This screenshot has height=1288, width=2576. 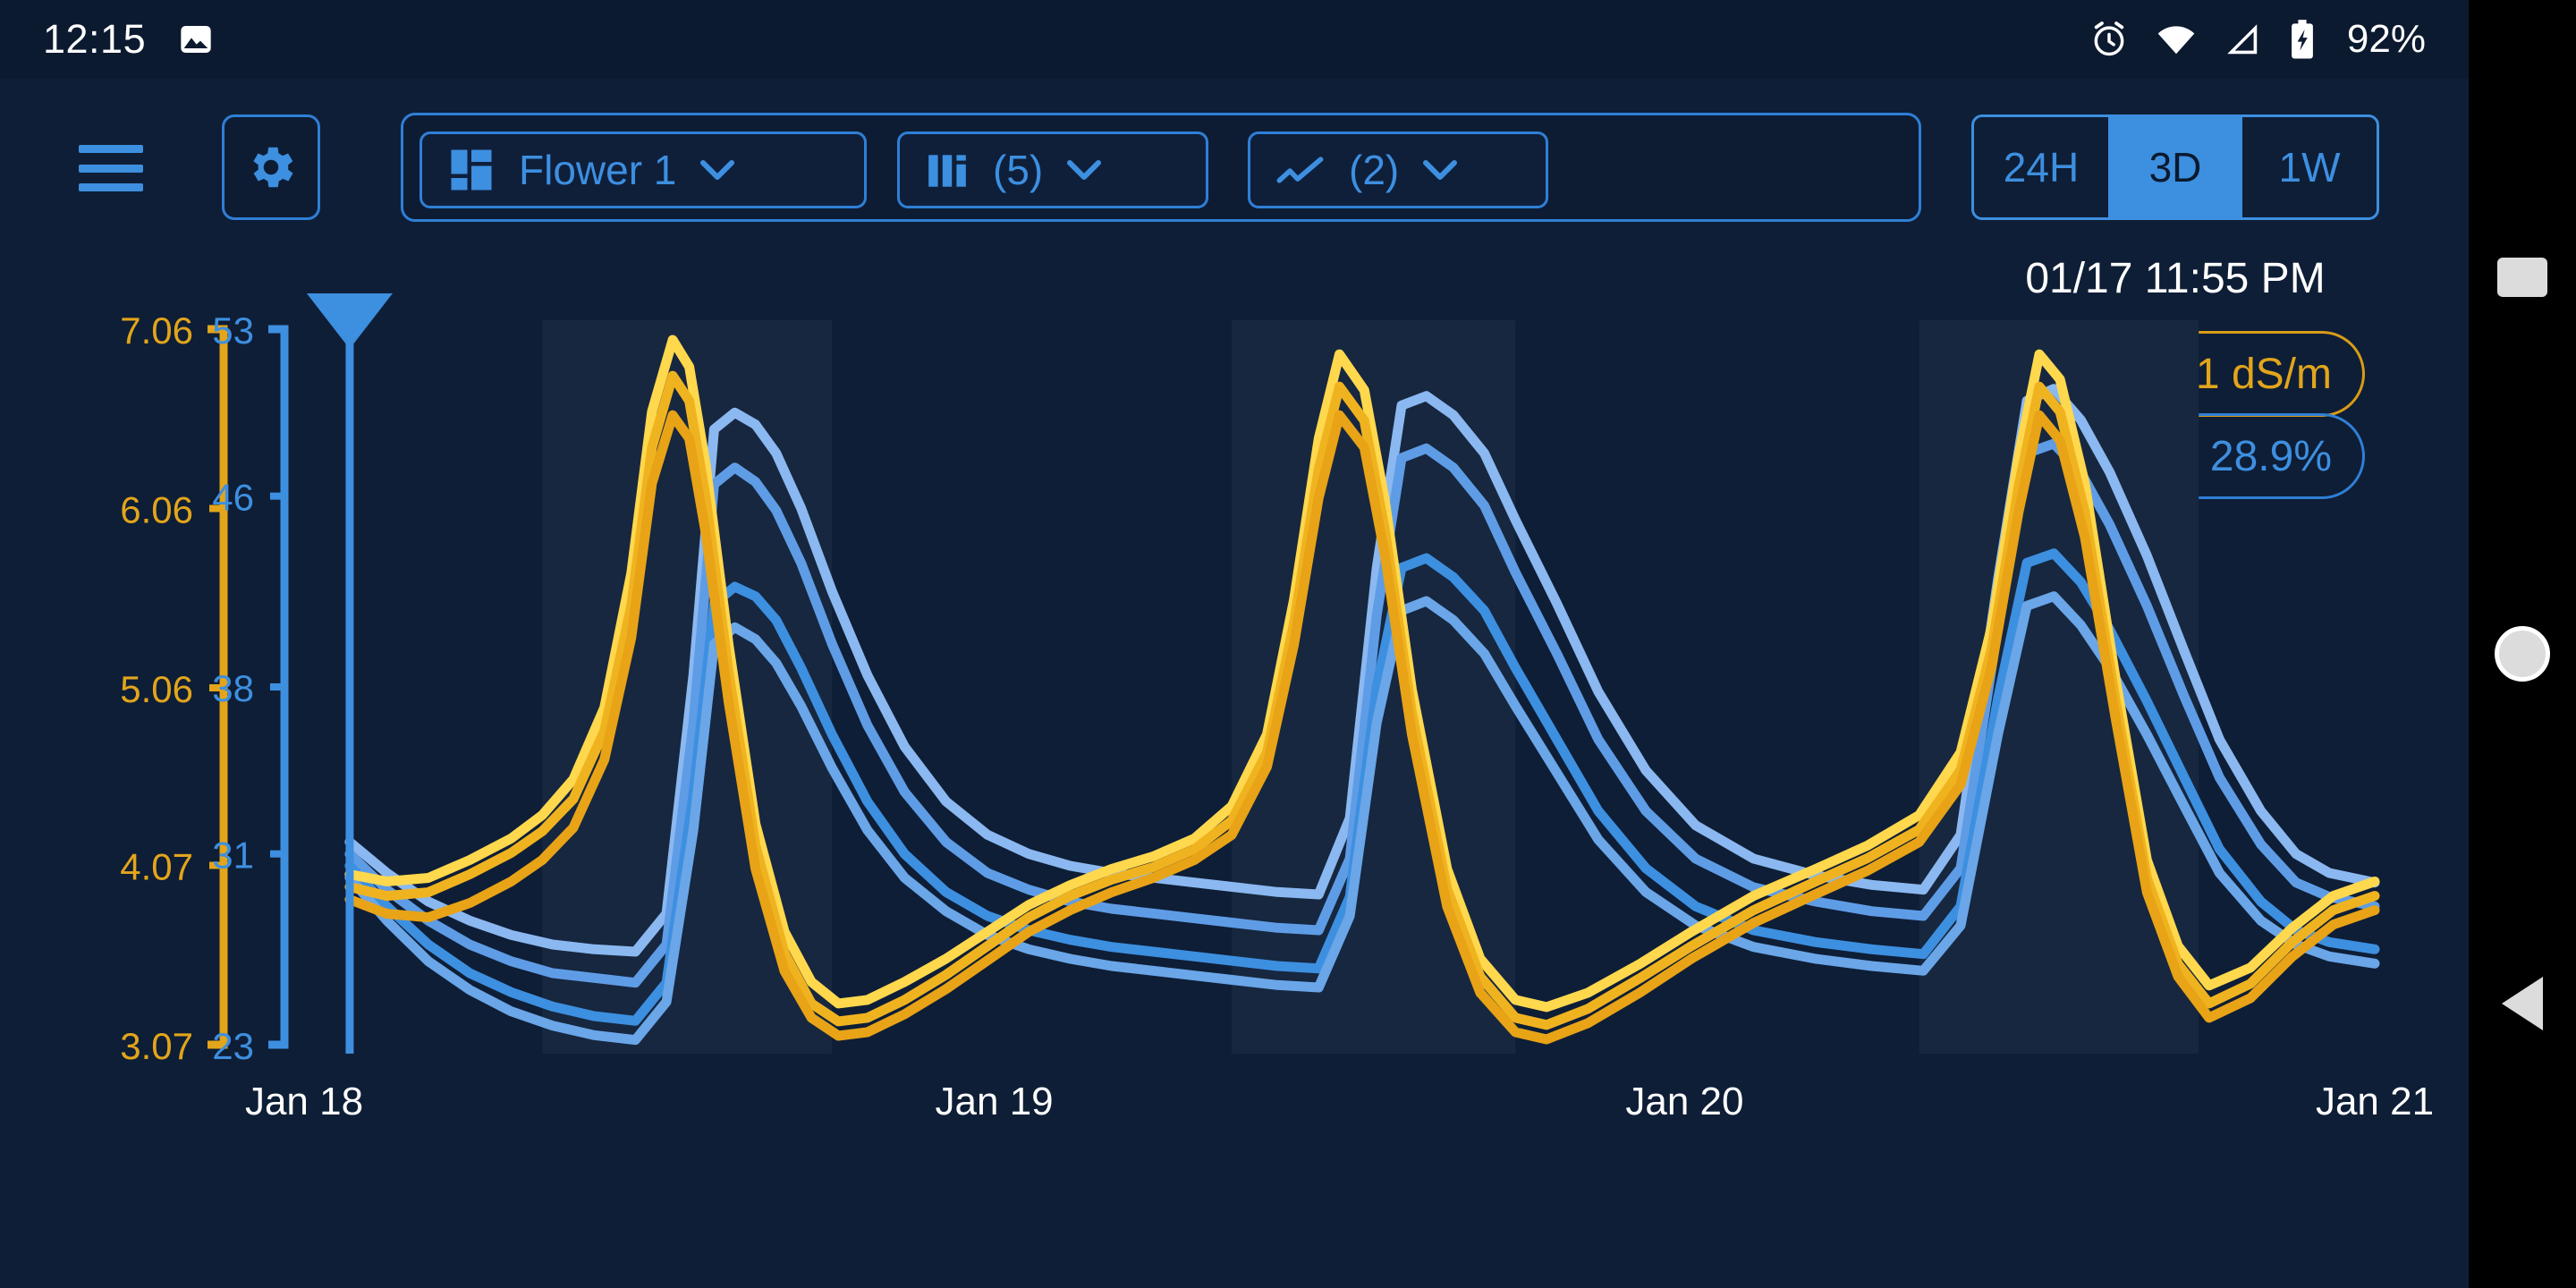 I want to click on x-axis-tick-label: Jan 20, so click(x=1684, y=1101).